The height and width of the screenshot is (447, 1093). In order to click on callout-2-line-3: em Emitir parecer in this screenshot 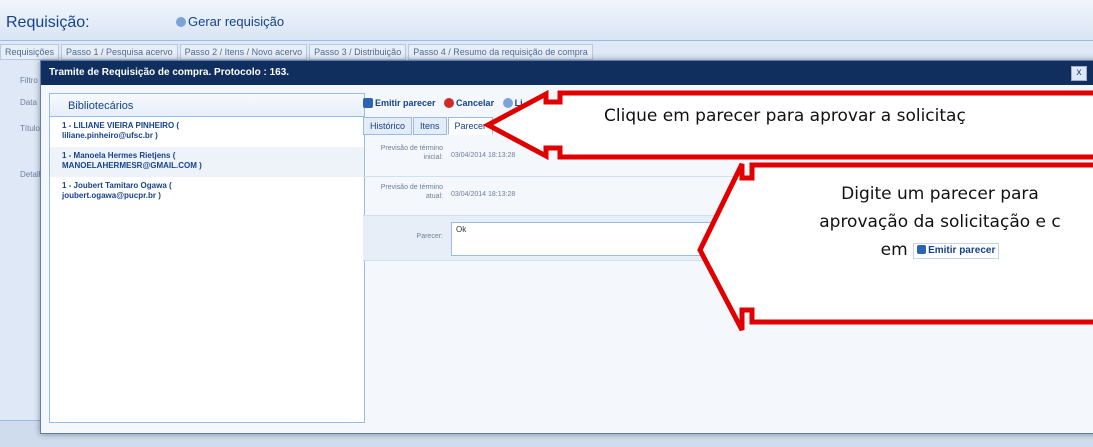, I will do `click(926, 250)`.